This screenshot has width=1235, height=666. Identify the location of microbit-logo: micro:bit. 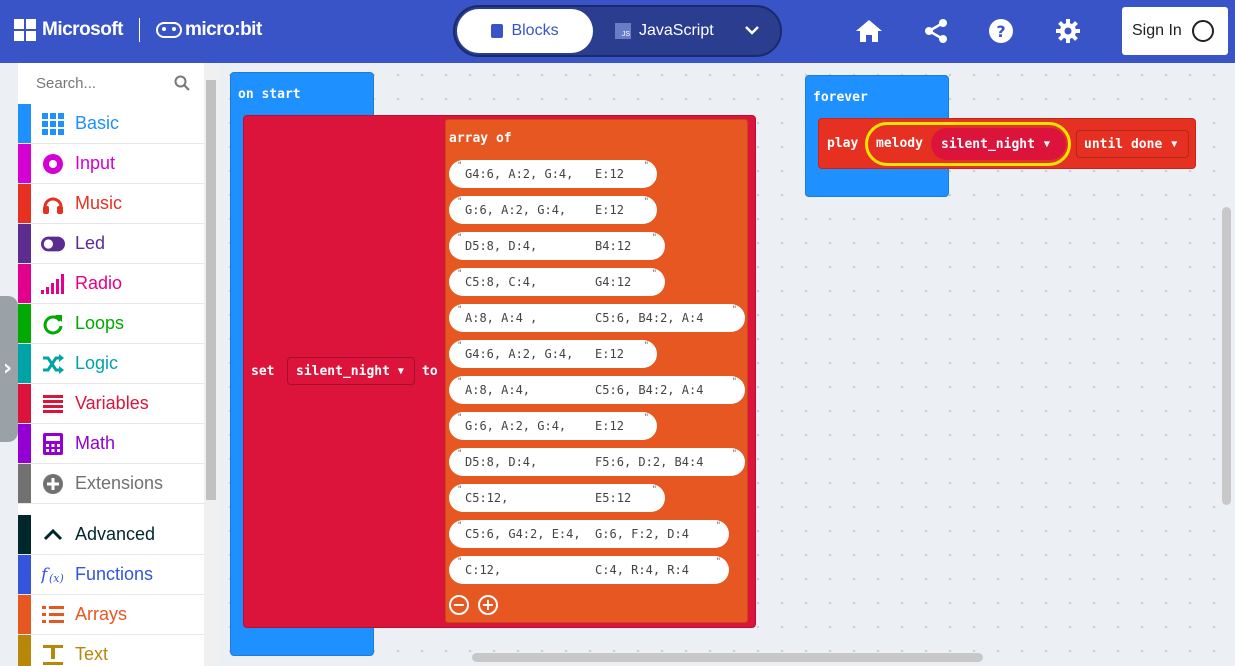
(209, 30).